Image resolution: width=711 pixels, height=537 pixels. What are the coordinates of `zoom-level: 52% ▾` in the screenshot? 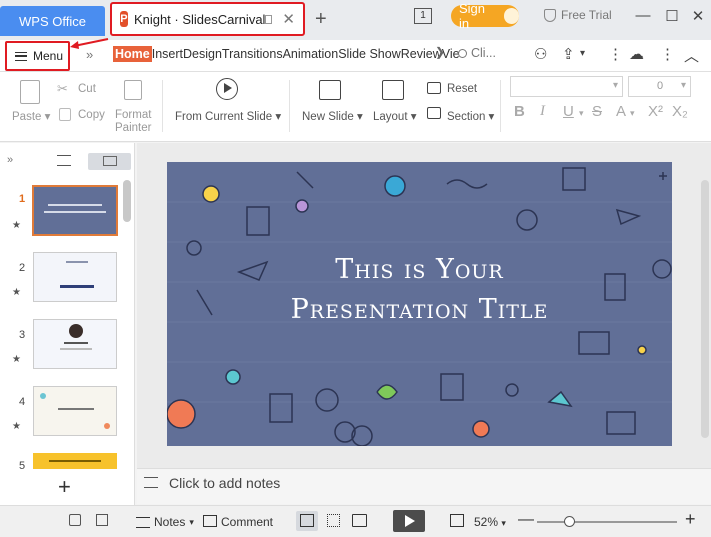 It's located at (490, 522).